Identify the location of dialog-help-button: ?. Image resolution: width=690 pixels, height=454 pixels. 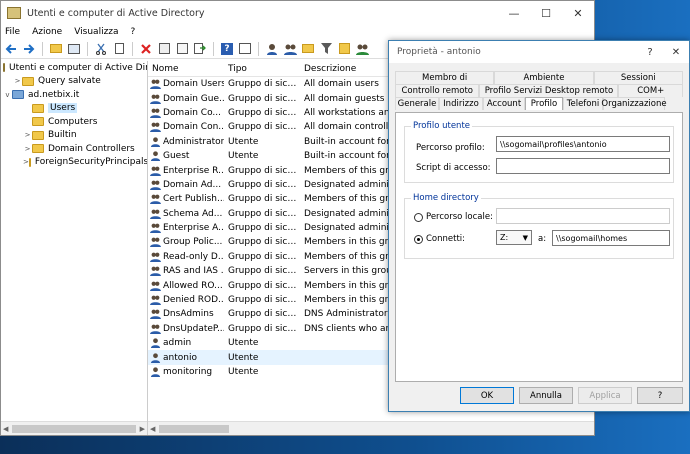
(650, 52).